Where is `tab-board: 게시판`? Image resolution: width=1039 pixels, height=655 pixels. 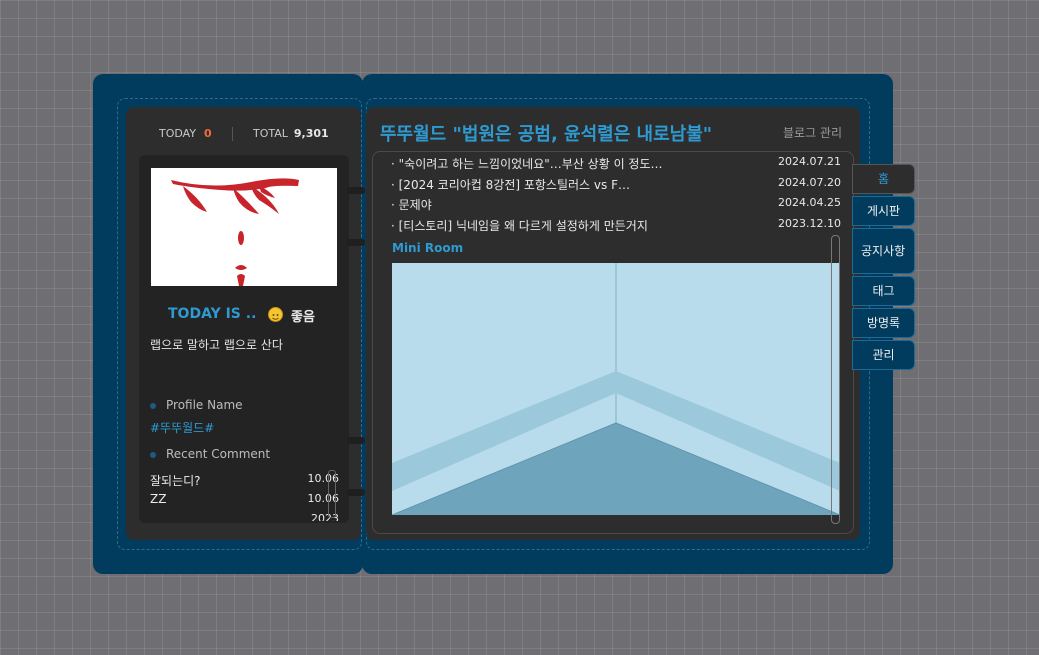
tab-board: 게시판 is located at coordinates (883, 211).